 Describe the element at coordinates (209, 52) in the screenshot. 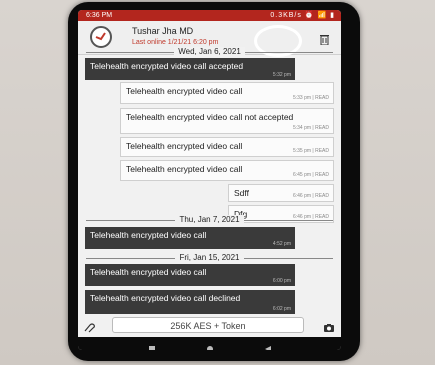

I see `date-separator: Wed, Jan 6, 2021` at that location.